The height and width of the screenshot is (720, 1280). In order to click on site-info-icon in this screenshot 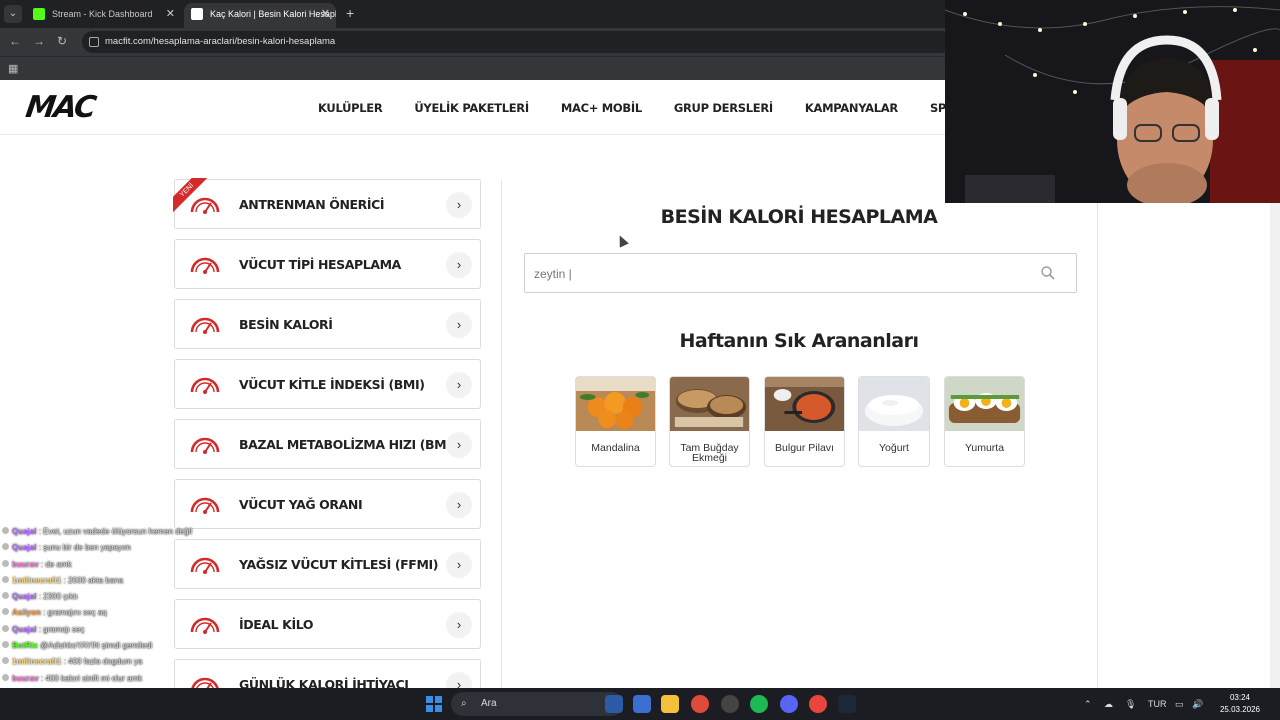, I will do `click(94, 42)`.